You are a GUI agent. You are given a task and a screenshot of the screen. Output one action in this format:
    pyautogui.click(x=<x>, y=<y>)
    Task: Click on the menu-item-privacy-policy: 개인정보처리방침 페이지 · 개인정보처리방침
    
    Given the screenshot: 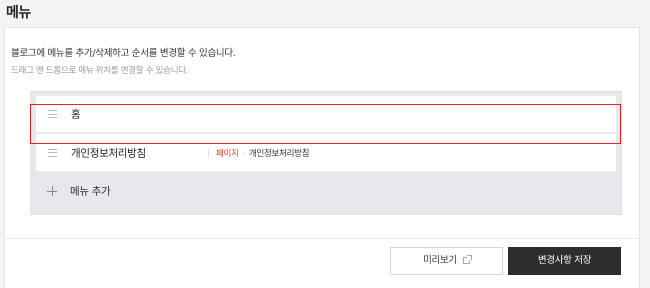 What is the action you would take?
    pyautogui.click(x=326, y=153)
    